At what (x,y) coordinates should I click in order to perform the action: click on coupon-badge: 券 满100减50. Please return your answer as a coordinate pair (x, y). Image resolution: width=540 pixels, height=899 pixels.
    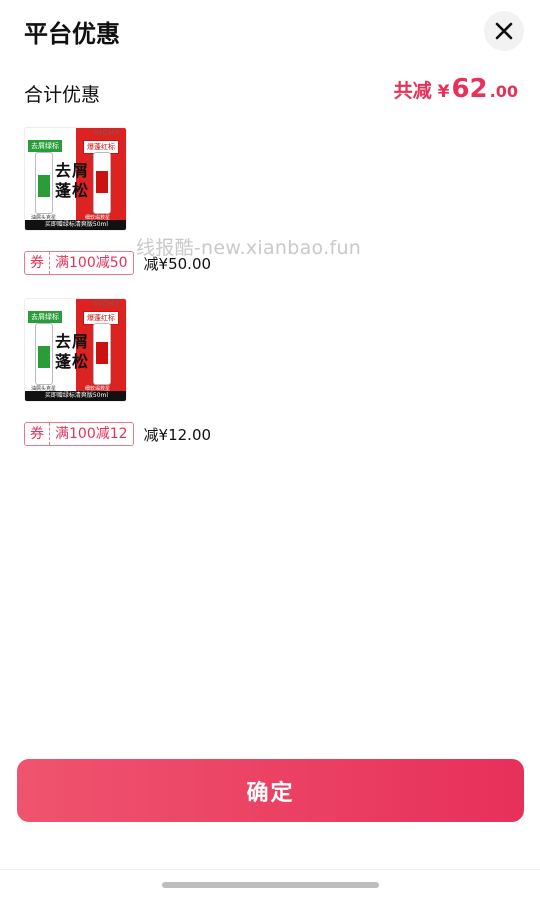
    Looking at the image, I should click on (79, 263).